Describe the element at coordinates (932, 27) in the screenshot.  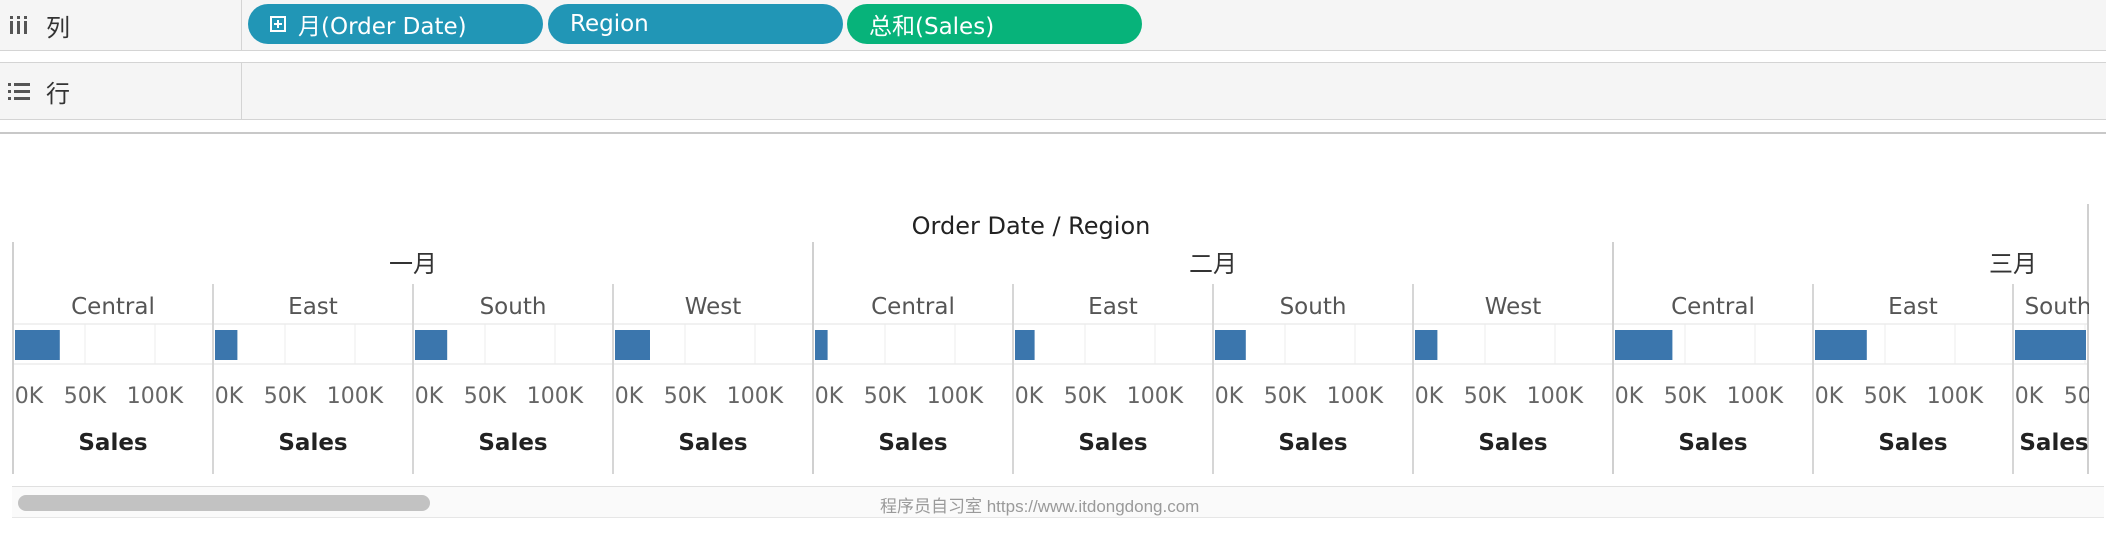
I see `column-pill-label: 总和(Sales)` at that location.